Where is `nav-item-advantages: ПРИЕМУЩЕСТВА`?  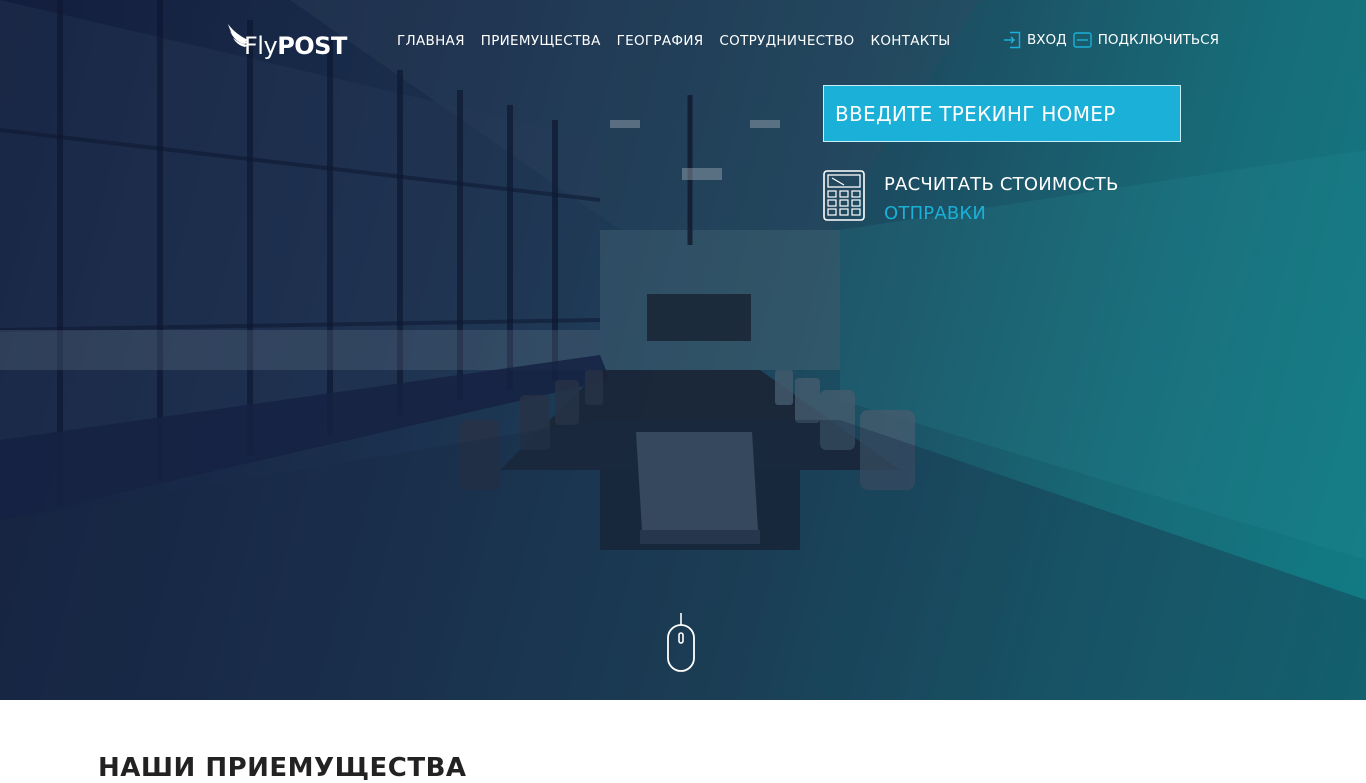
nav-item-advantages: ПРИЕМУЩЕСТВА is located at coordinates (541, 41).